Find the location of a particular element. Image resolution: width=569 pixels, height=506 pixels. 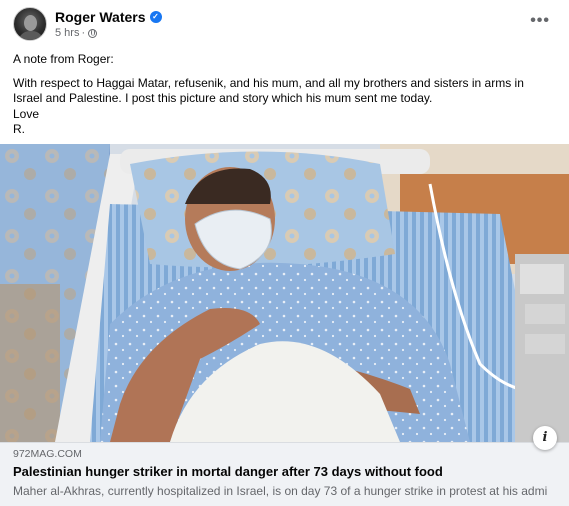

link-domain: 972MAG.COM is located at coordinates (47, 454).